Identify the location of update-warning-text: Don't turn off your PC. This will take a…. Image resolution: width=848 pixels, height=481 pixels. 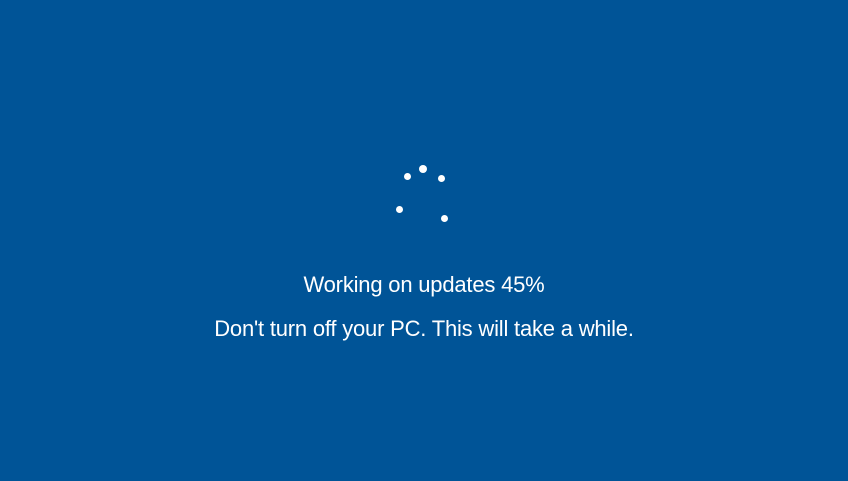
(424, 328).